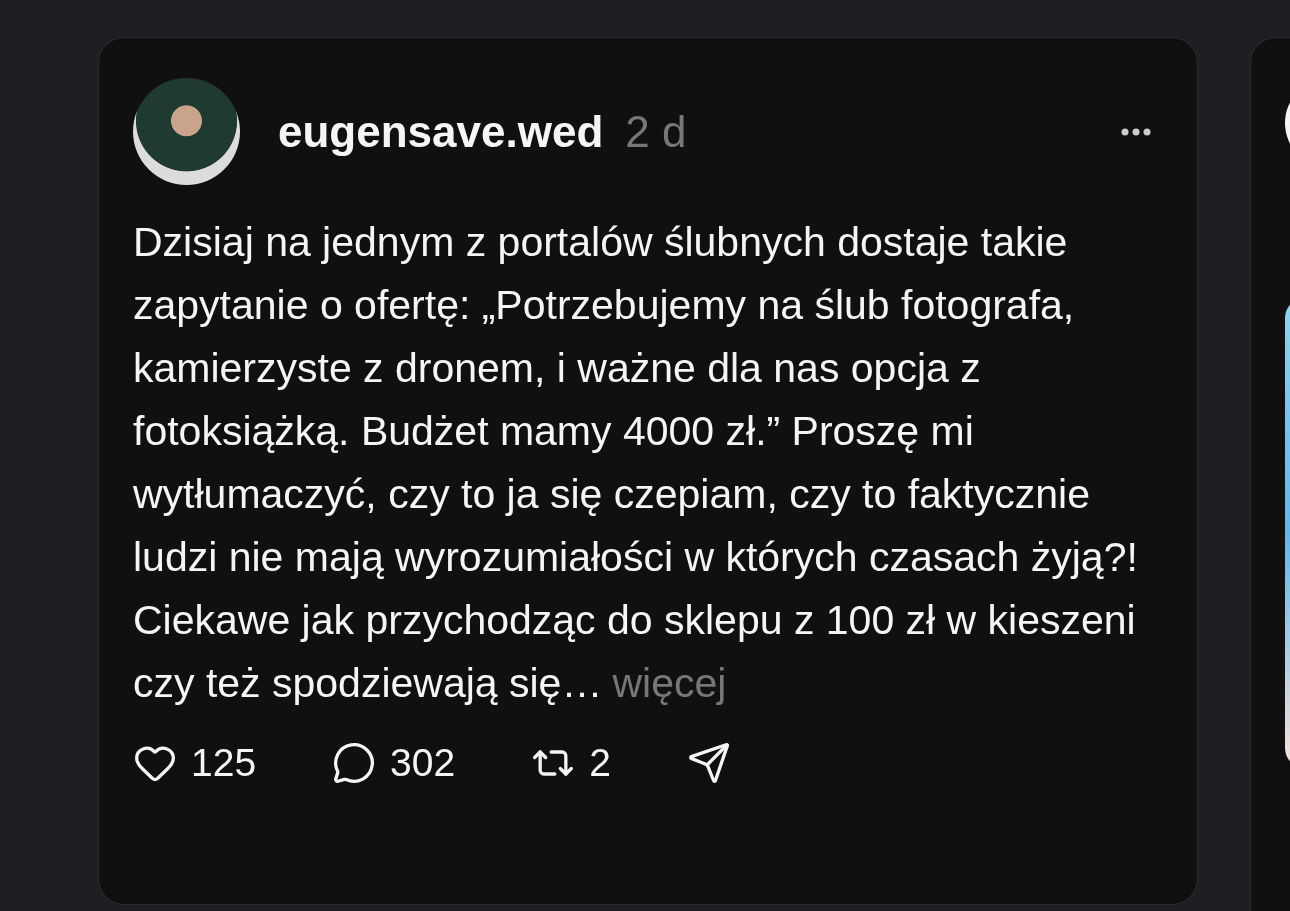 This screenshot has width=1290, height=911. I want to click on speech-bubble-icon, so click(354, 763).